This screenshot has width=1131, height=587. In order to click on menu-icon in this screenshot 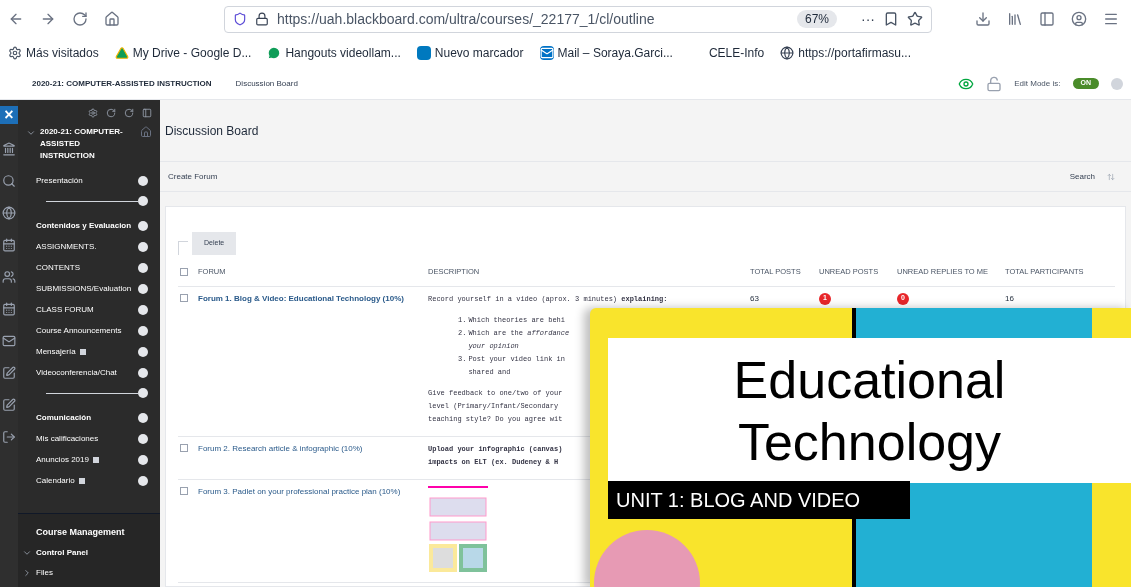, I will do `click(1111, 19)`.